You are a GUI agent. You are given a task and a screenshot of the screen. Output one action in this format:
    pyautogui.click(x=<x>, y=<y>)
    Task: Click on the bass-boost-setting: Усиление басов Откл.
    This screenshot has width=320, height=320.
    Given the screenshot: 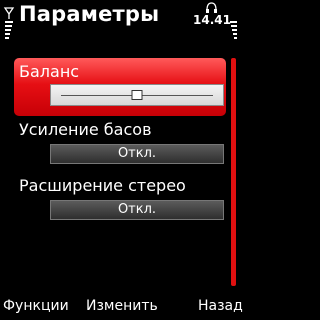 What is the action you would take?
    pyautogui.click(x=120, y=143)
    